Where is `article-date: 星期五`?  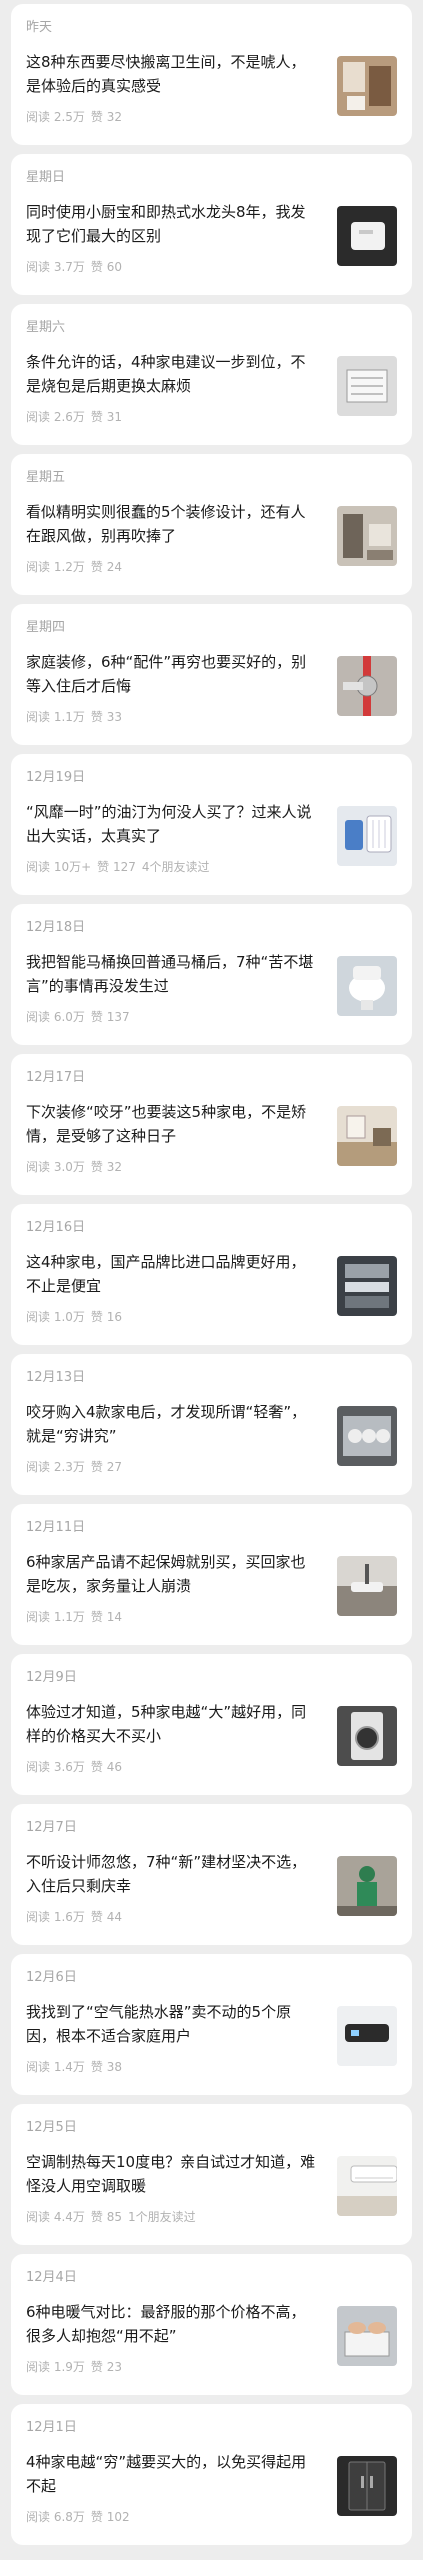 article-date: 星期五 is located at coordinates (46, 477).